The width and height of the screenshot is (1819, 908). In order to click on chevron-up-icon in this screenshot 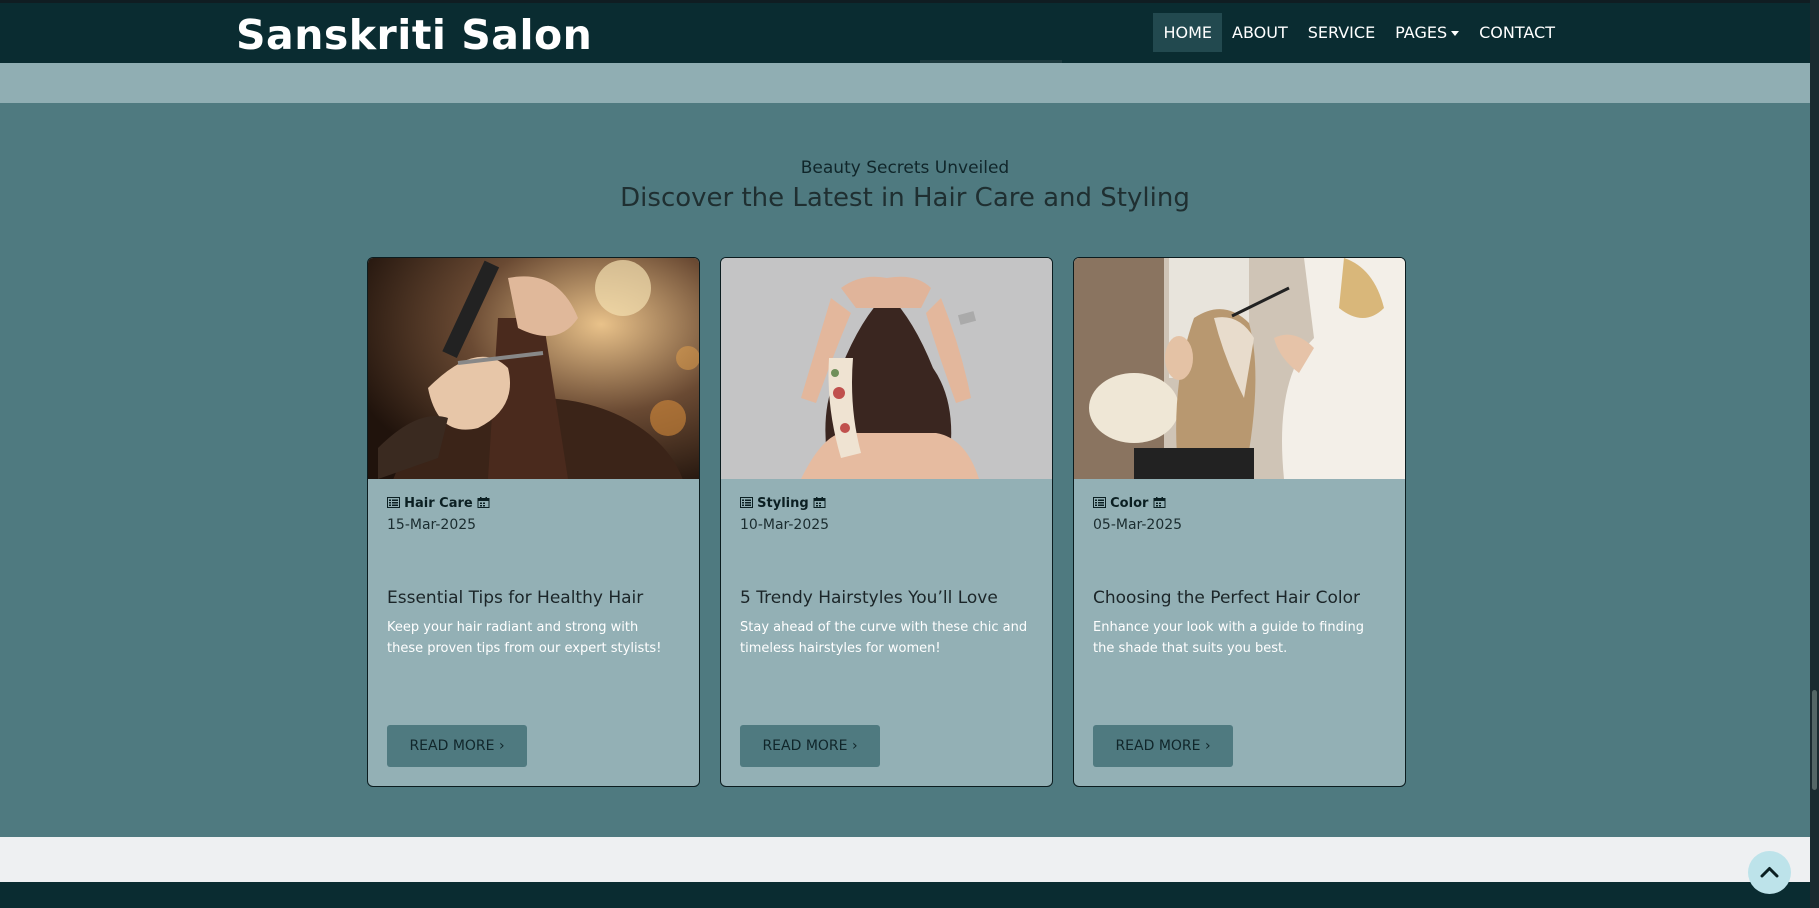, I will do `click(1769, 872)`.